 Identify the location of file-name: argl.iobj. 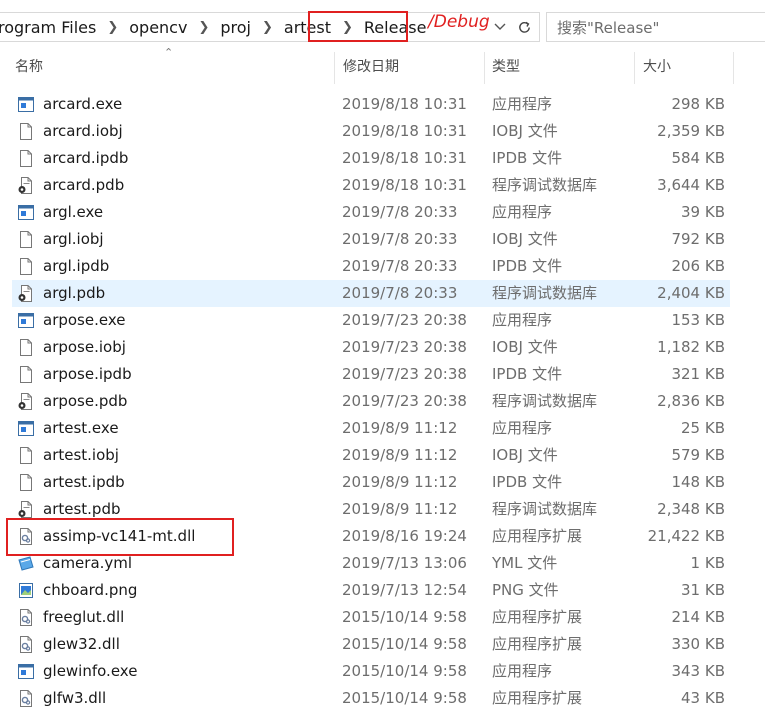
(73, 239).